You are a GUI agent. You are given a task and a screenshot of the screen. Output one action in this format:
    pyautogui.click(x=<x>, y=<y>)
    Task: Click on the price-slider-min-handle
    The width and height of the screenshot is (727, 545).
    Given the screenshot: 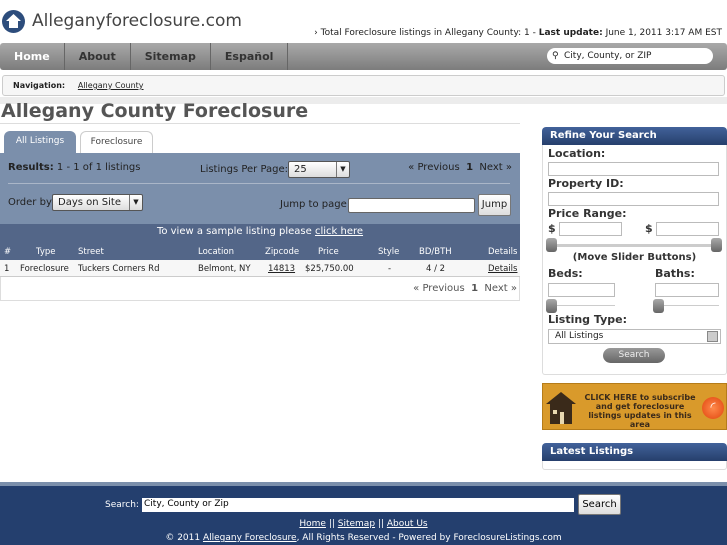 What is the action you would take?
    pyautogui.click(x=551, y=245)
    